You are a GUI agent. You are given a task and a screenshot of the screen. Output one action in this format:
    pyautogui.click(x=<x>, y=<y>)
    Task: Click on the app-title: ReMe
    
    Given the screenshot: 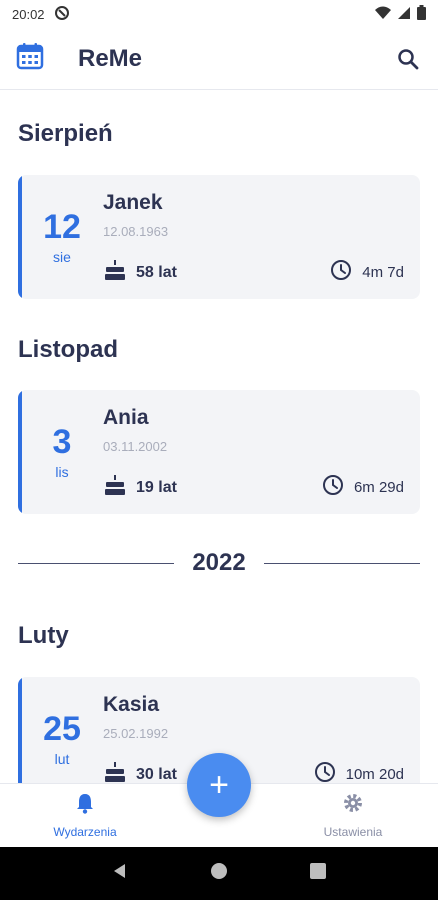 What is the action you would take?
    pyautogui.click(x=110, y=58)
    